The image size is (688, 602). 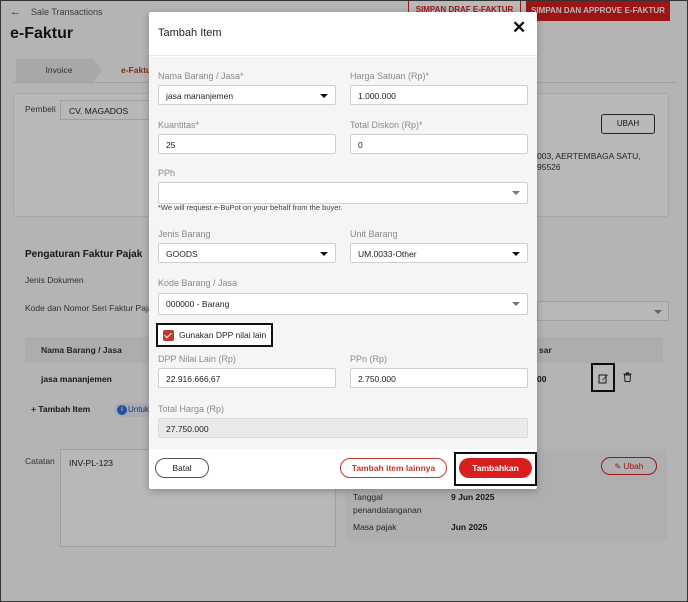 I want to click on unit-value: UM.0033-Other, so click(x=387, y=254).